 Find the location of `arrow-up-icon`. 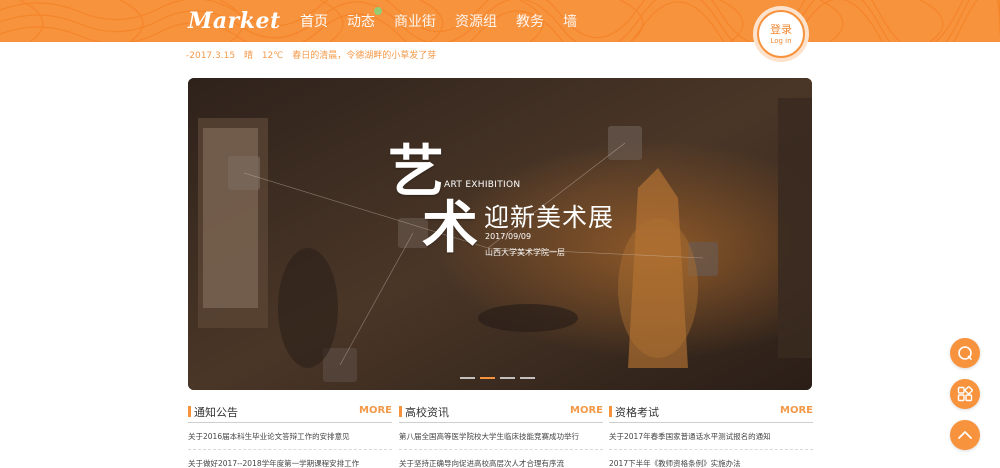

arrow-up-icon is located at coordinates (965, 435).